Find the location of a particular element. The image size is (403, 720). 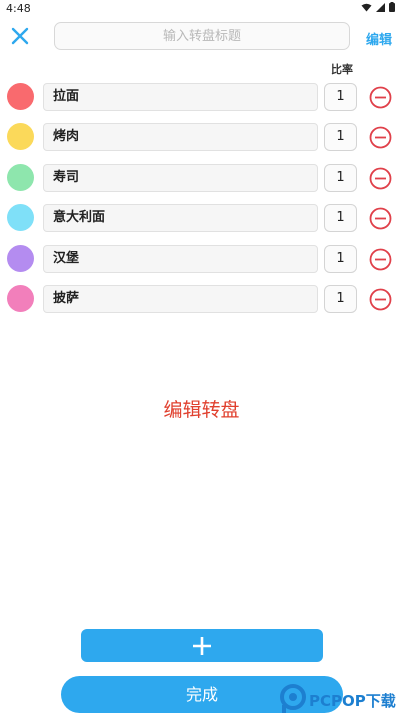

option-row: 意大利面 1 is located at coordinates (201, 218).